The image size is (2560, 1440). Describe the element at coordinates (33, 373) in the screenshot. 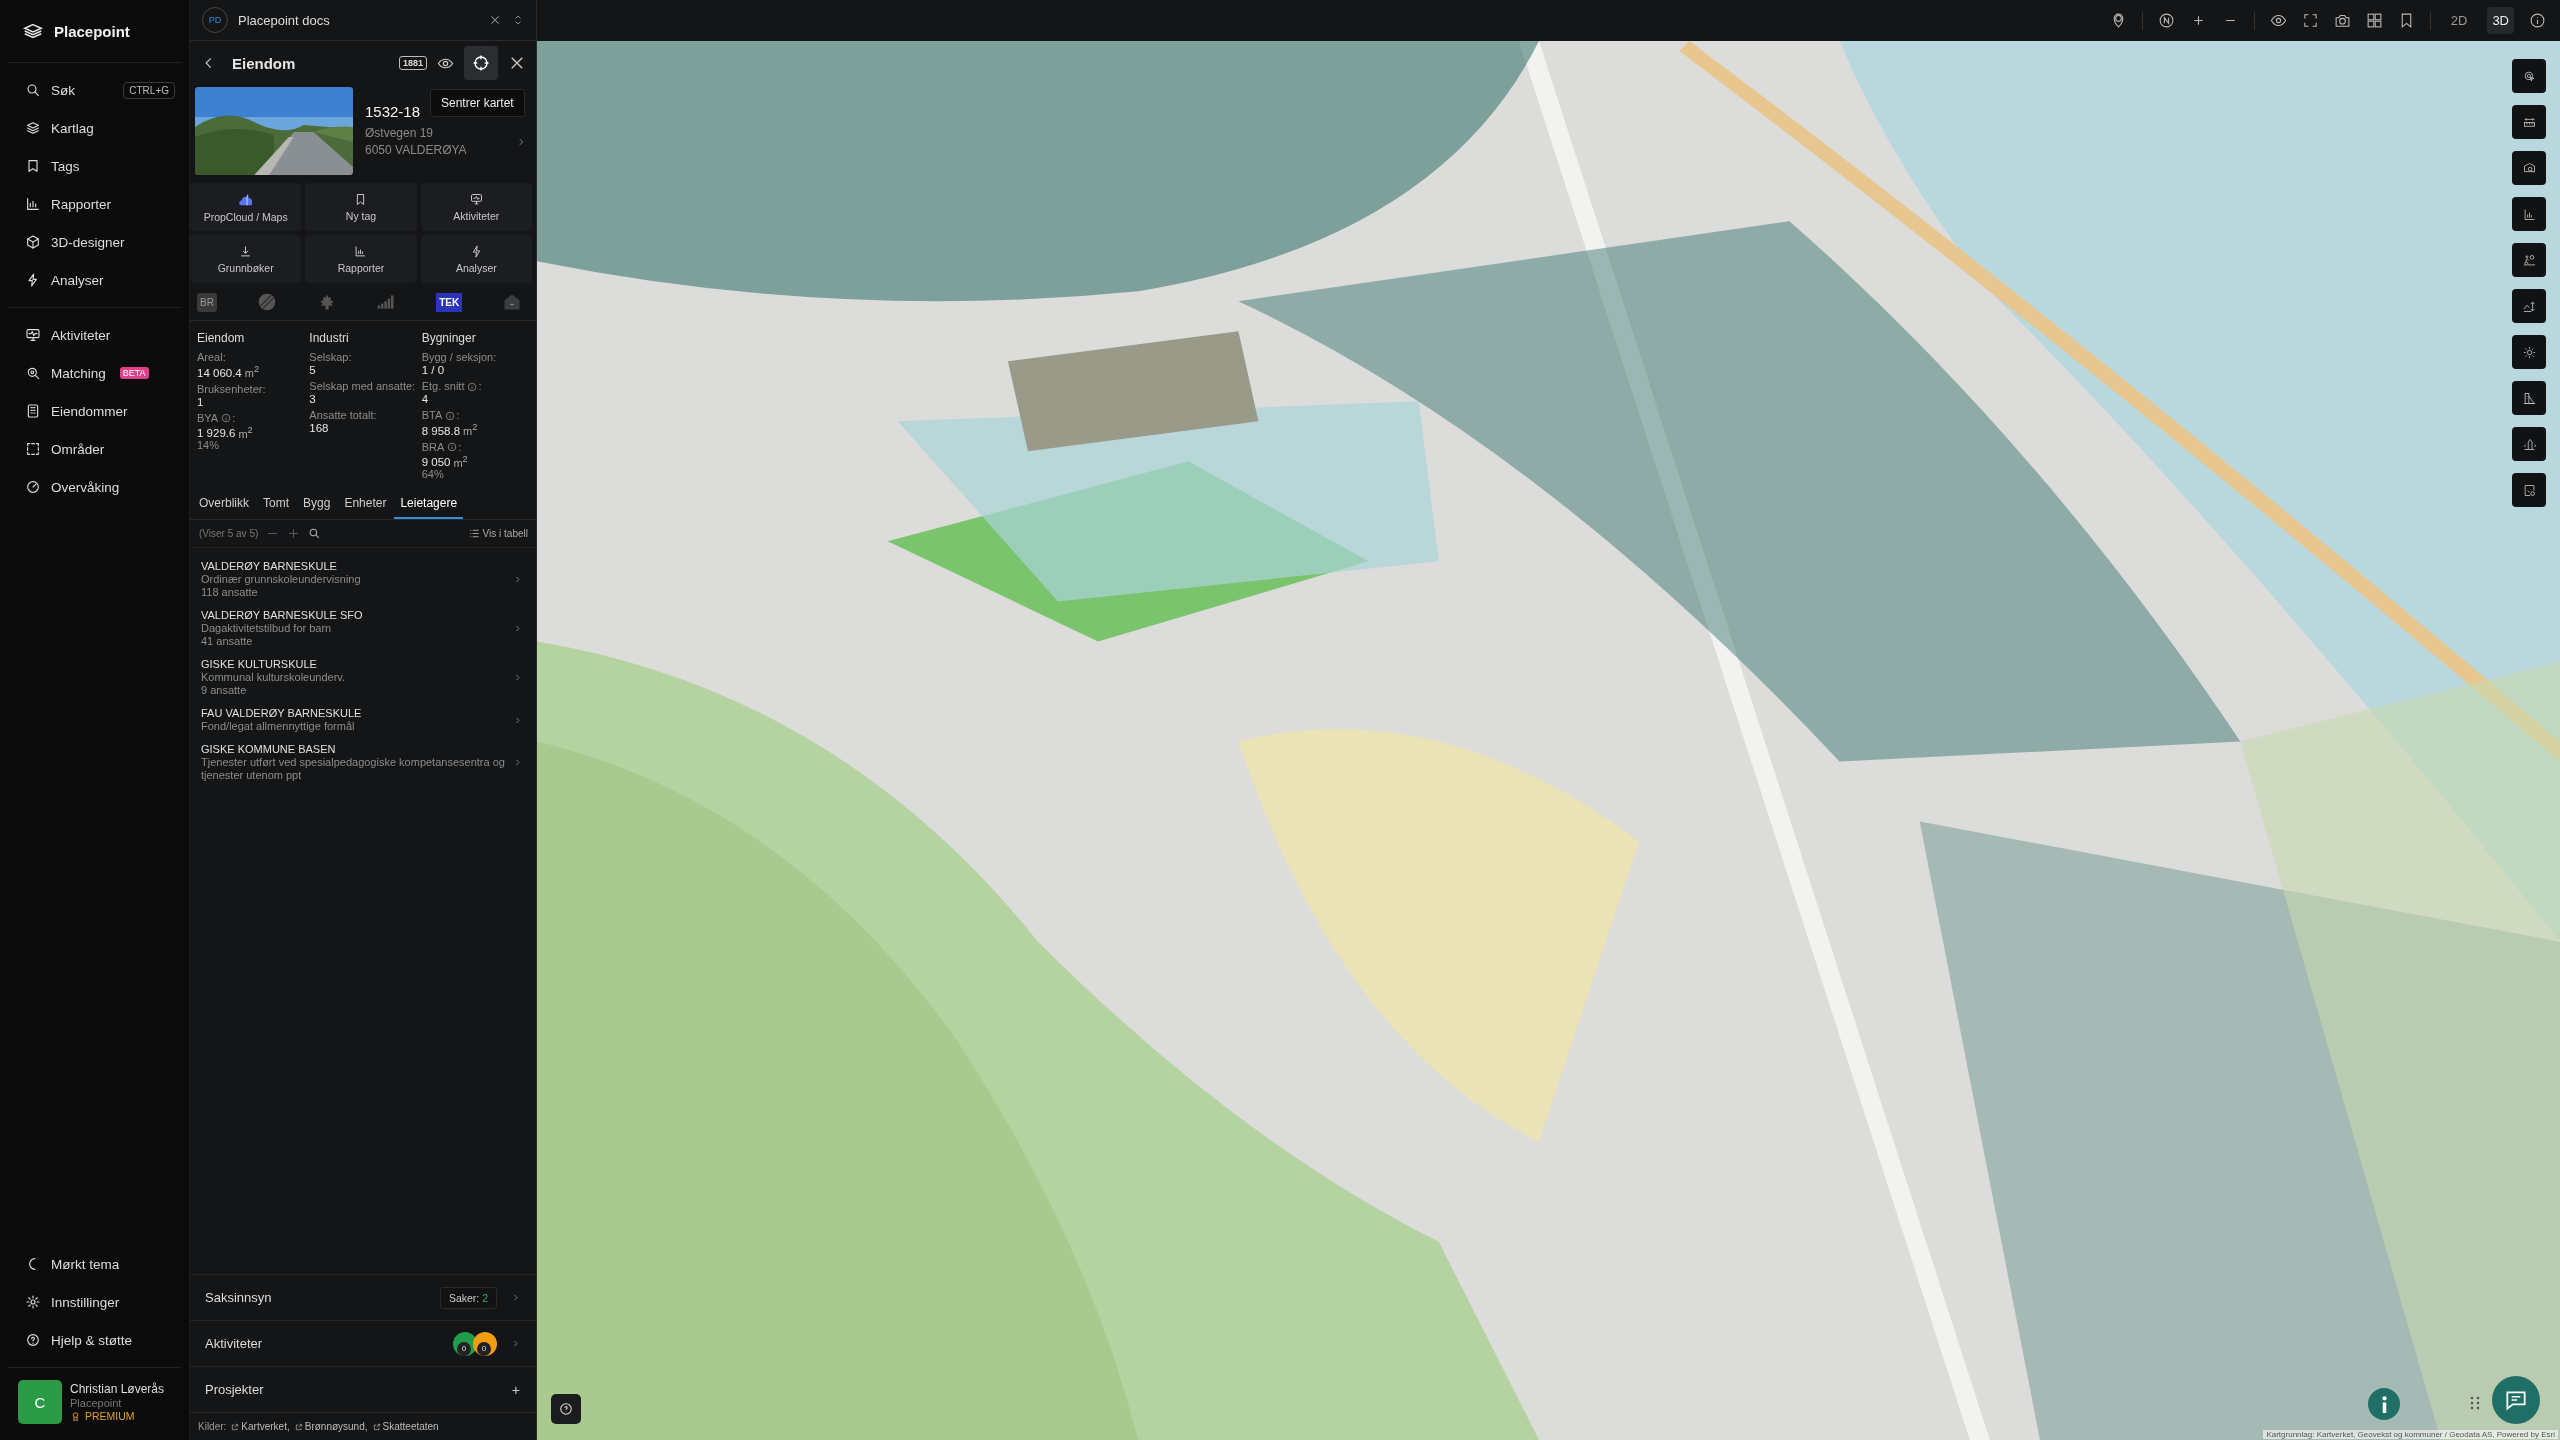

I see `target-search-icon` at that location.